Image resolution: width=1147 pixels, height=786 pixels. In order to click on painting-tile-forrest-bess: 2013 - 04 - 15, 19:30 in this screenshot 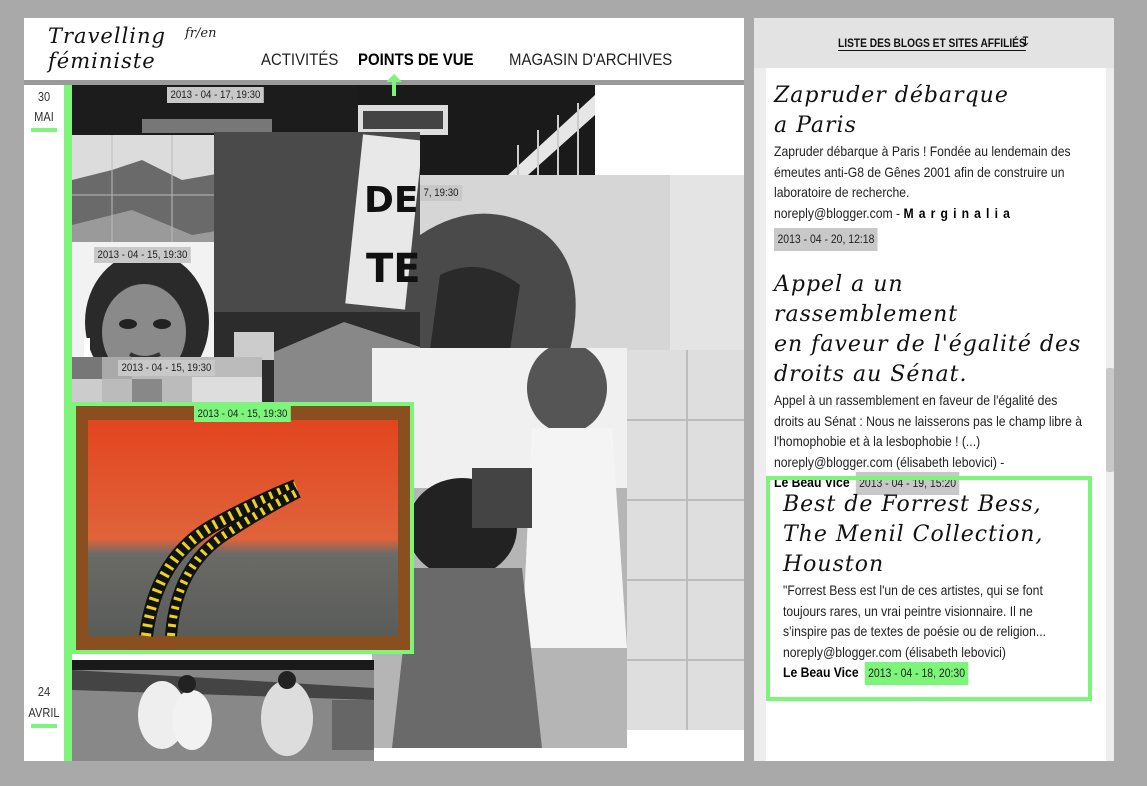, I will do `click(243, 528)`.